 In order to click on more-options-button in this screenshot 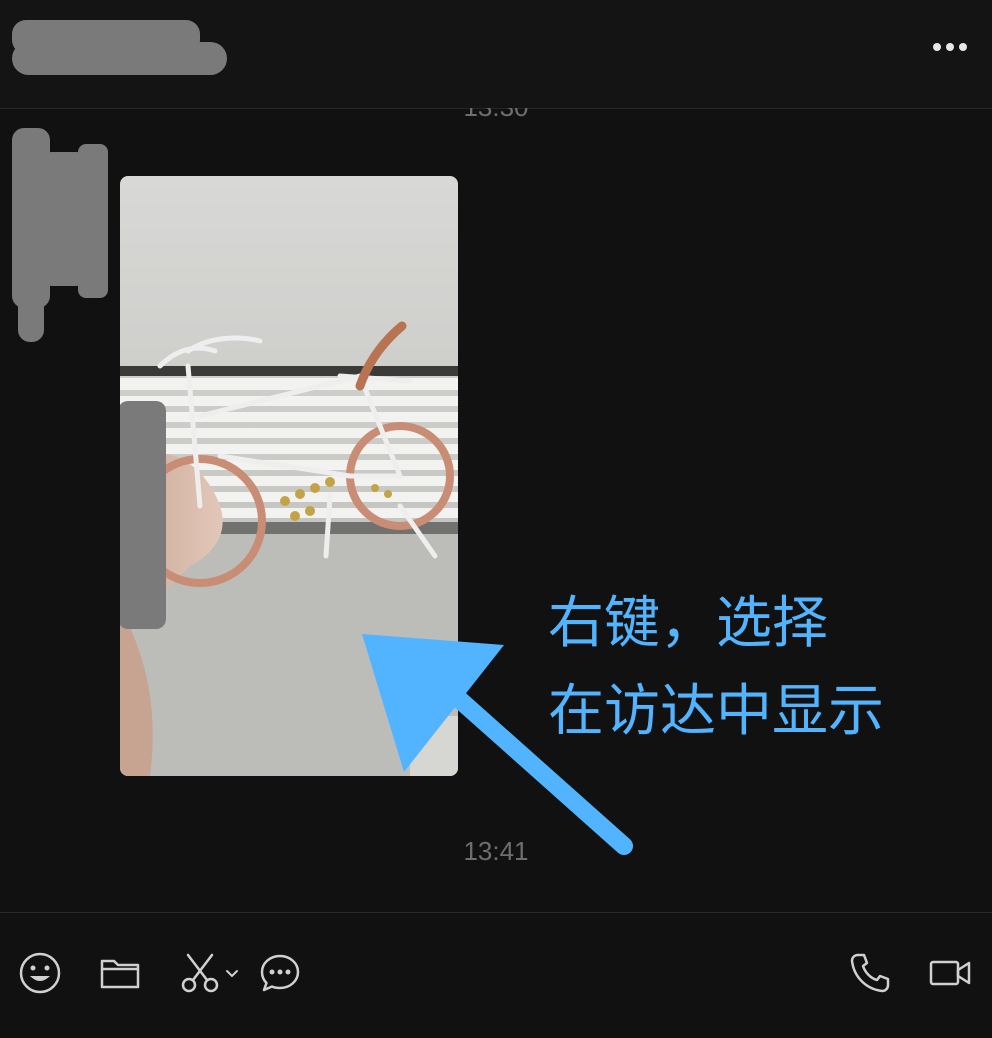, I will do `click(950, 47)`.